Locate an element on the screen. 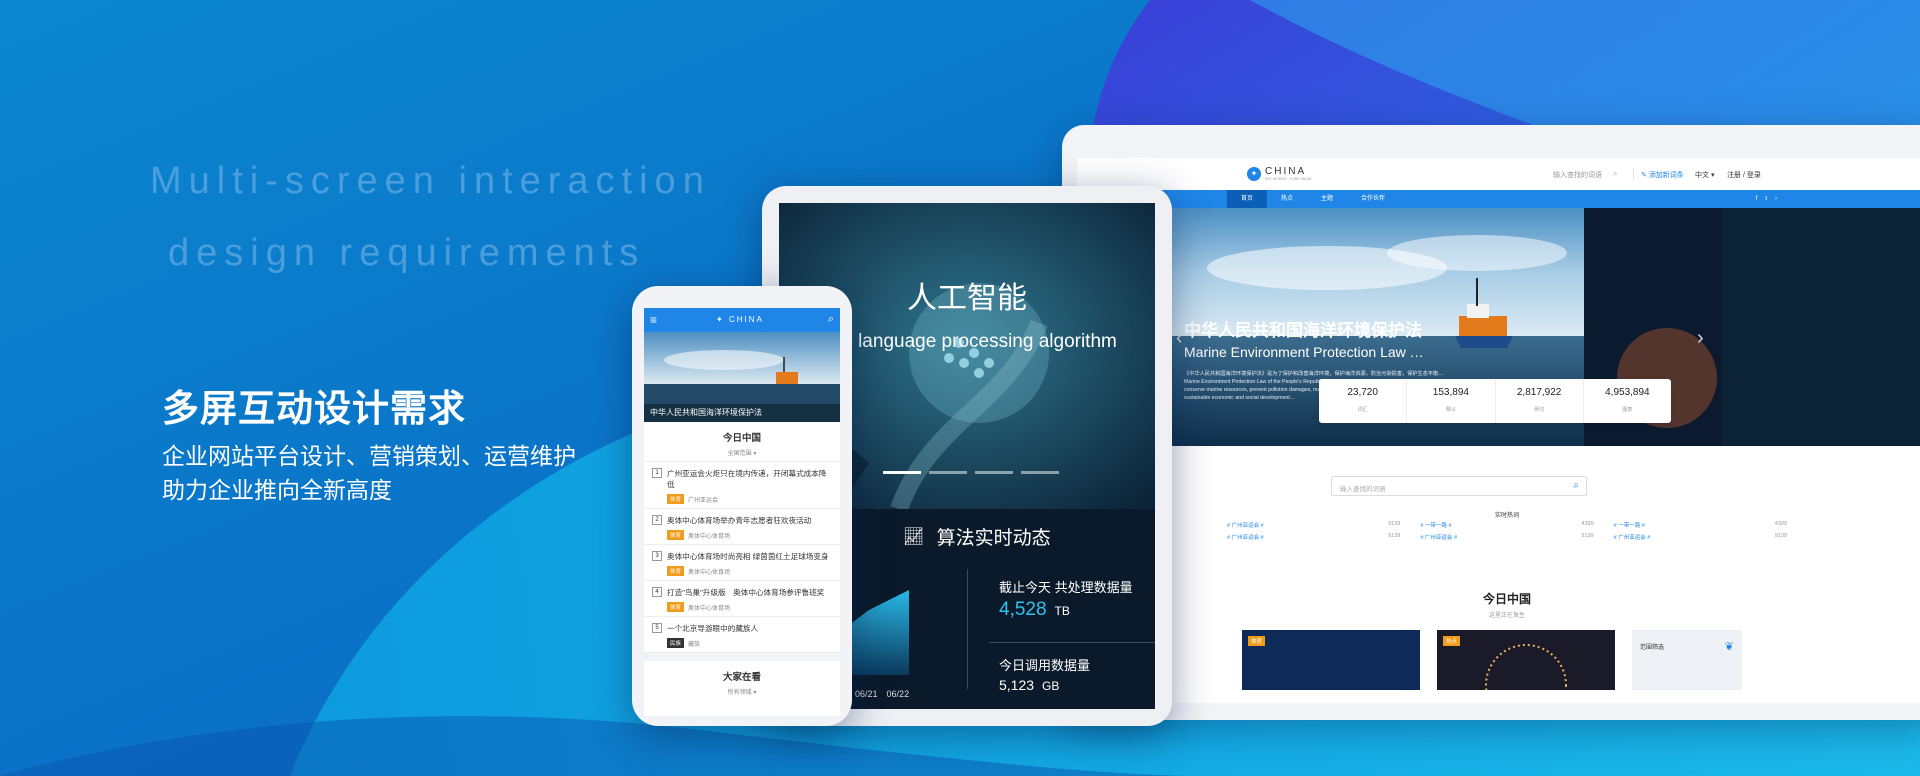 This screenshot has height=776, width=1920. twitter-icon: t is located at coordinates (1766, 199).